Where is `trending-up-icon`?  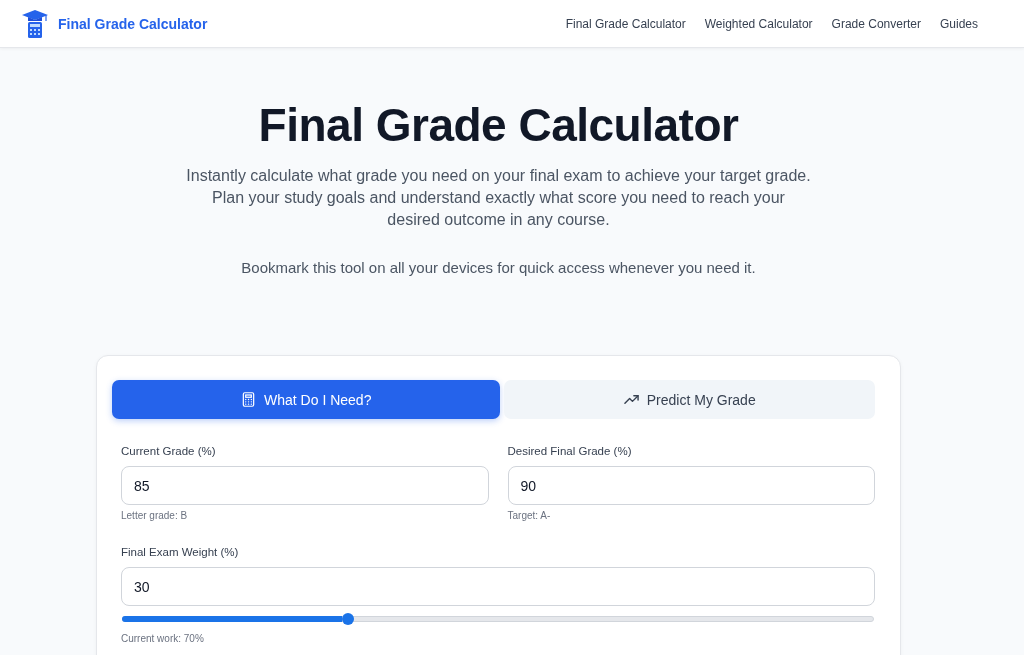 trending-up-icon is located at coordinates (631, 399).